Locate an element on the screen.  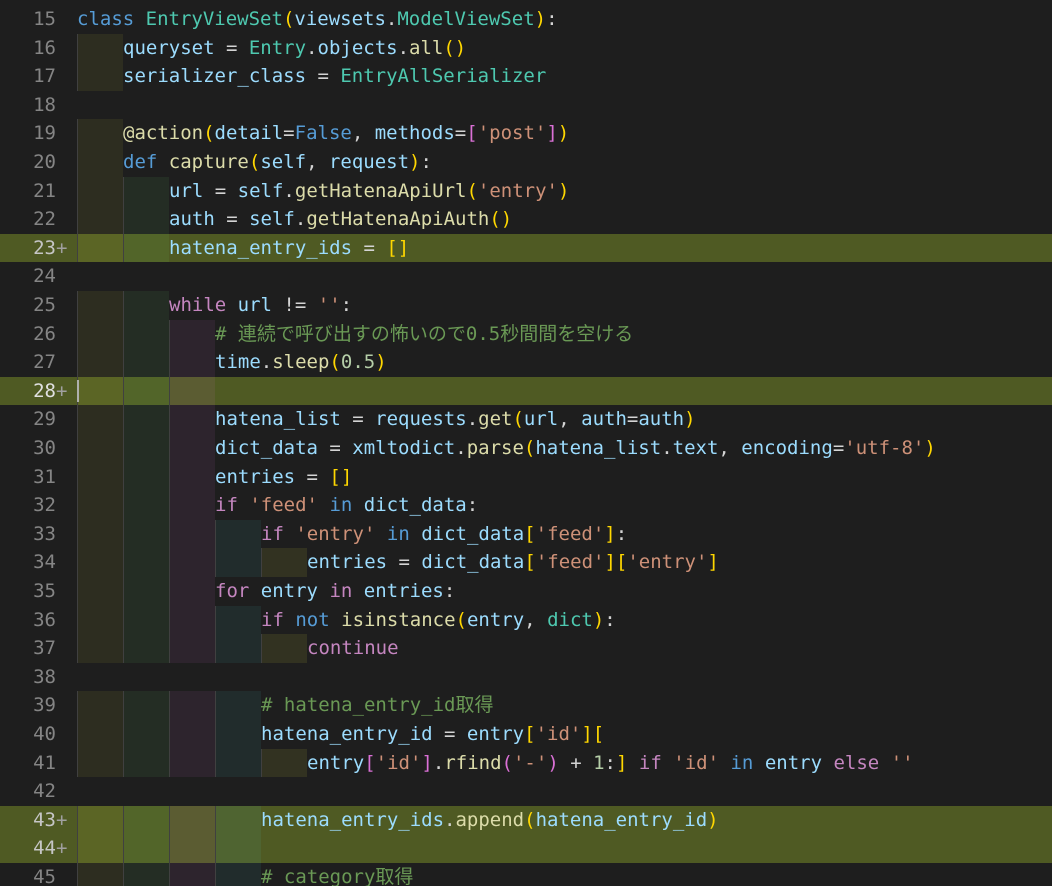
line-gutter: 31 is located at coordinates (35, 477).